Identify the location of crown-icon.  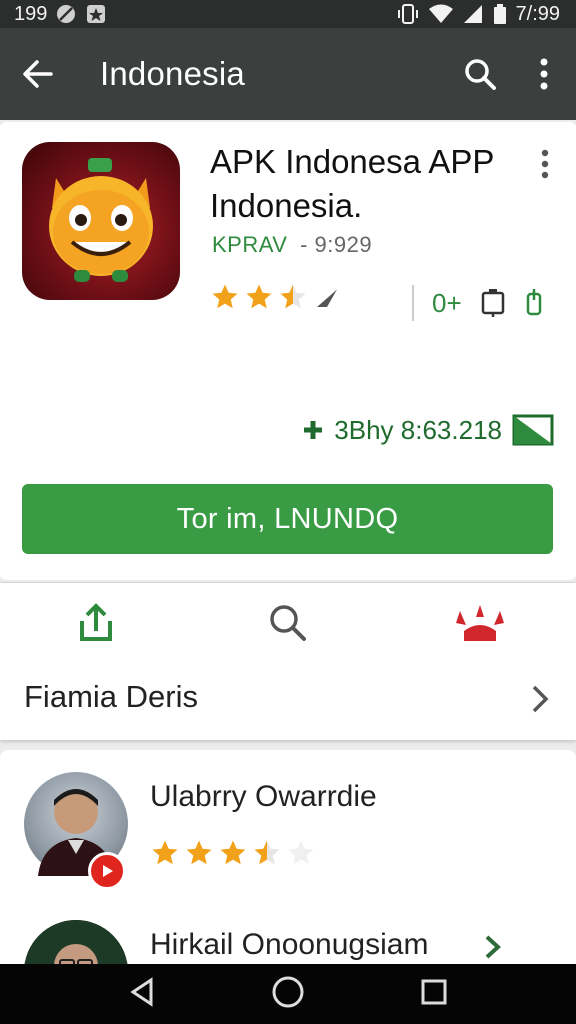
(480, 623).